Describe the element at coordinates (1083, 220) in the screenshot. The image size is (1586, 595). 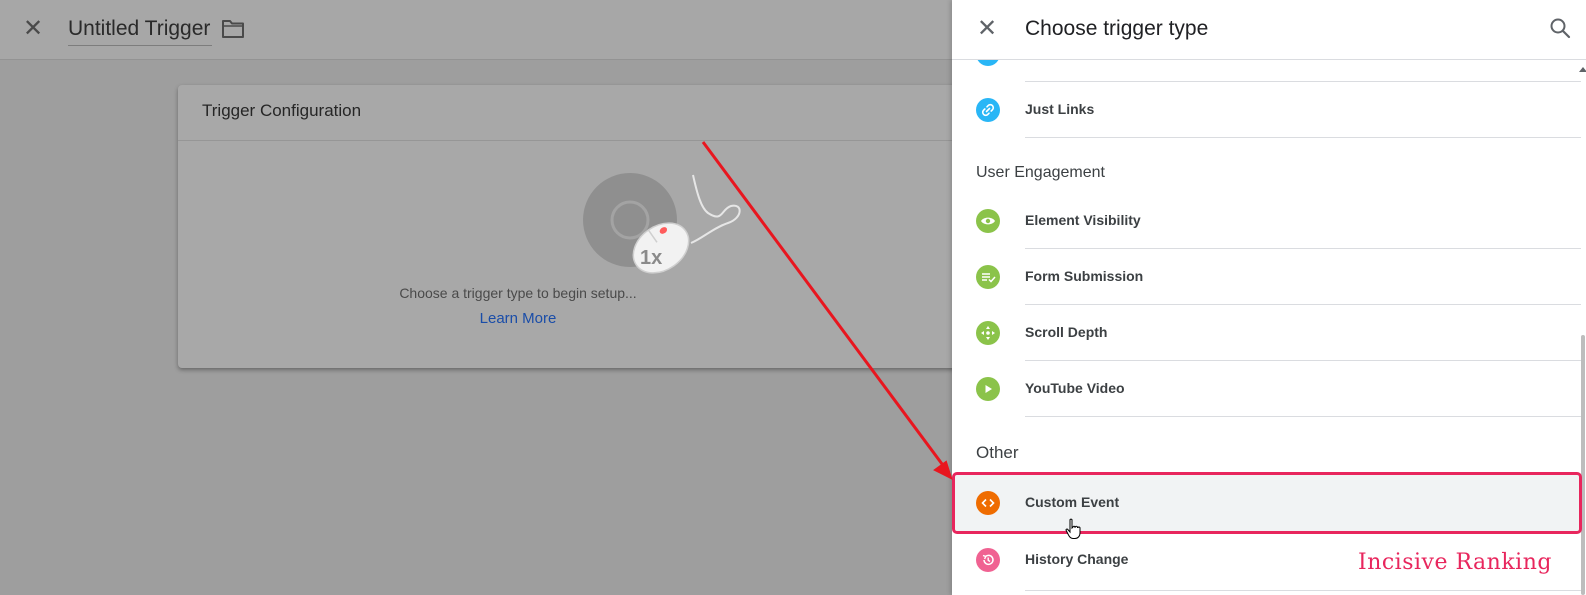
I see `item-label: Element Visibility` at that location.